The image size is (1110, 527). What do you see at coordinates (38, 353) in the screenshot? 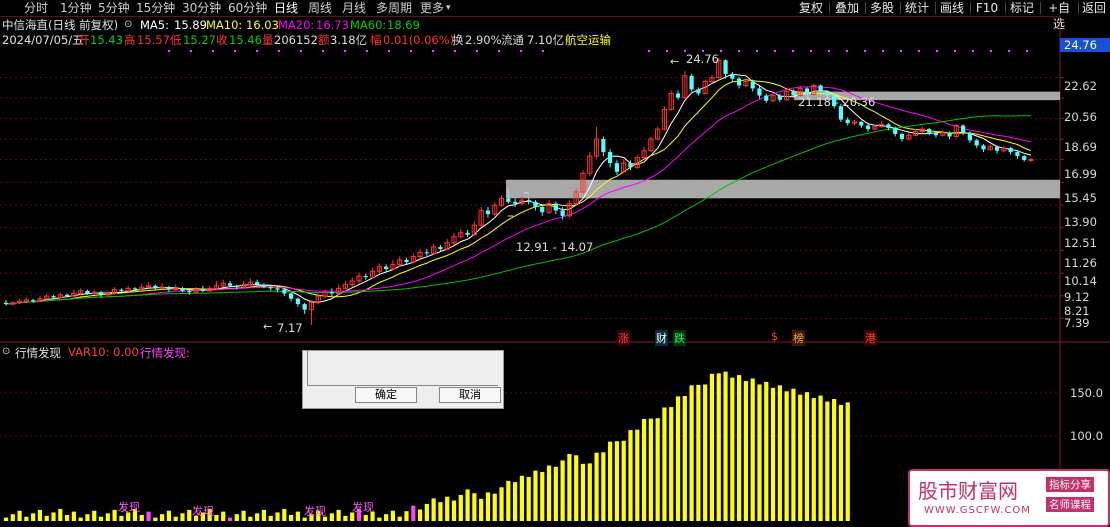
I see `indicator-name: 行情发现` at bounding box center [38, 353].